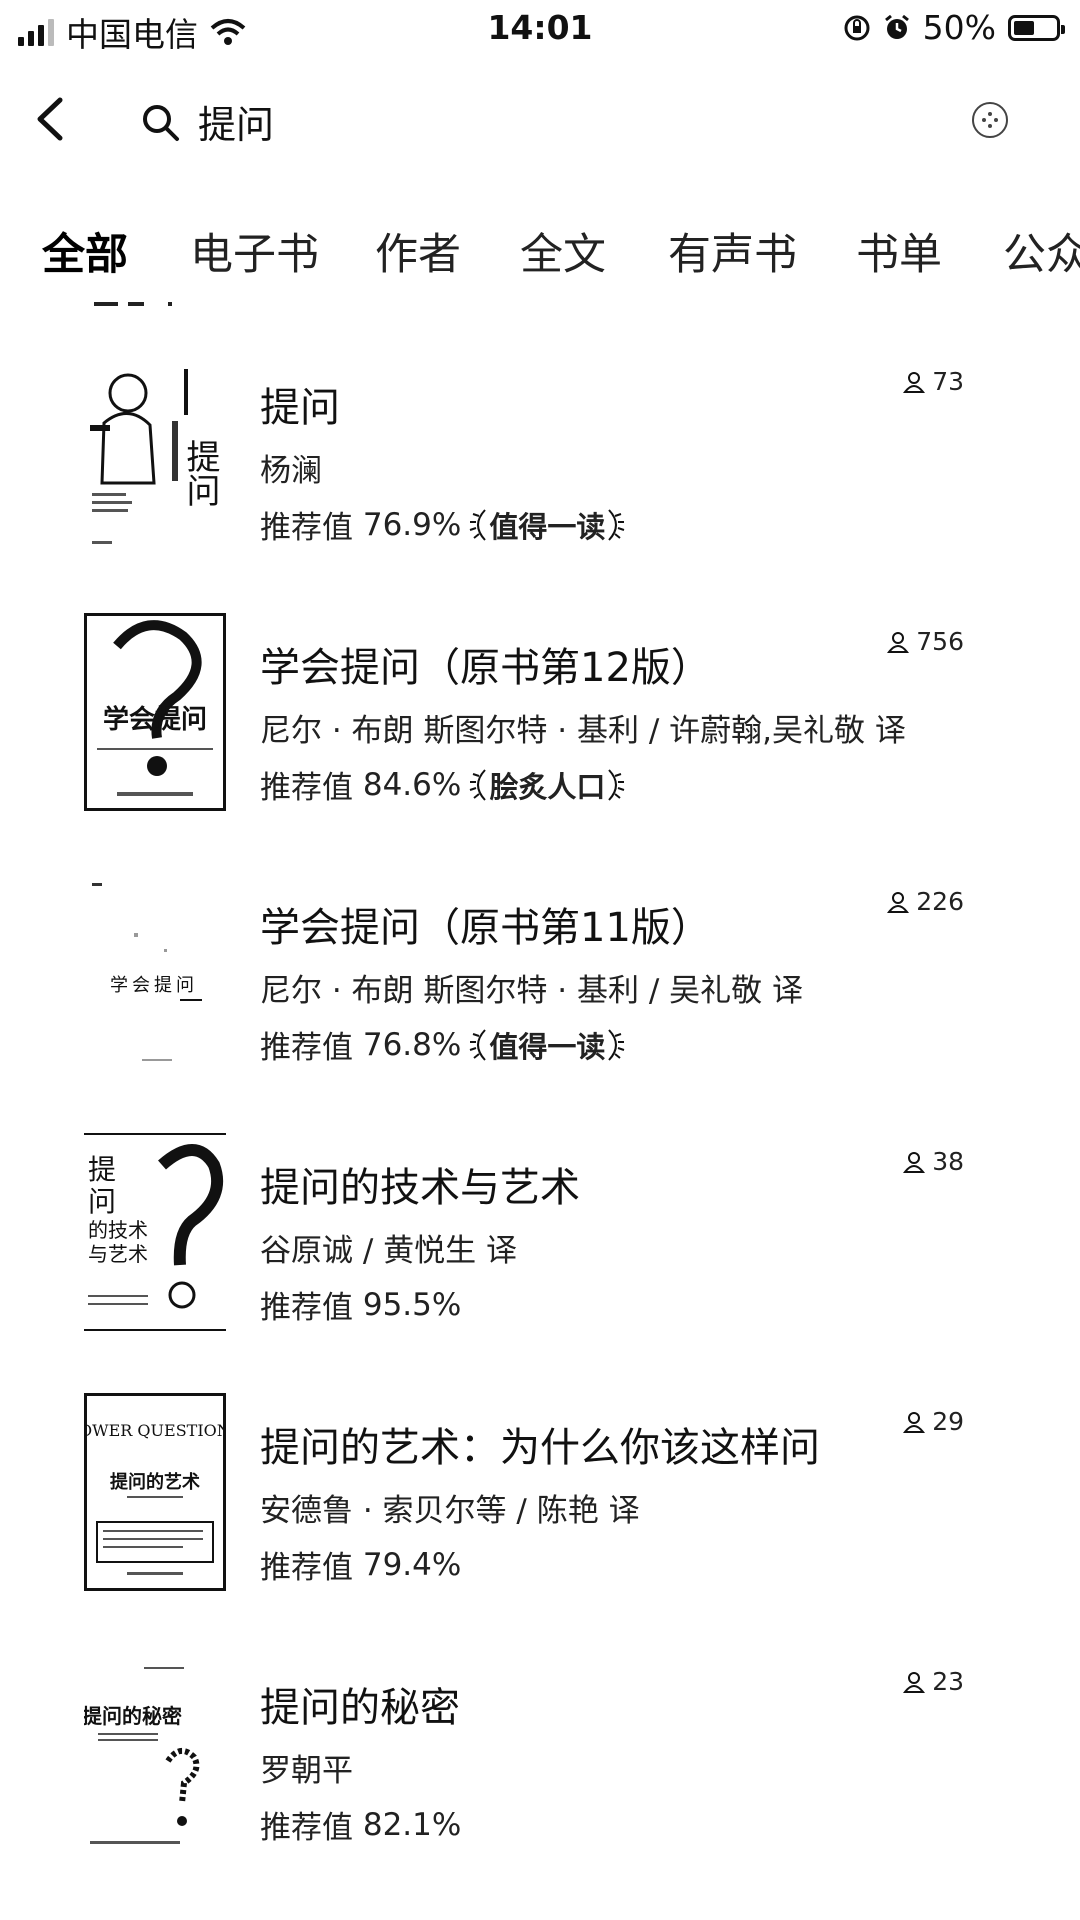 Image resolution: width=1080 pixels, height=1920 pixels. Describe the element at coordinates (300, 404) in the screenshot. I see `book-title: 提问` at that location.